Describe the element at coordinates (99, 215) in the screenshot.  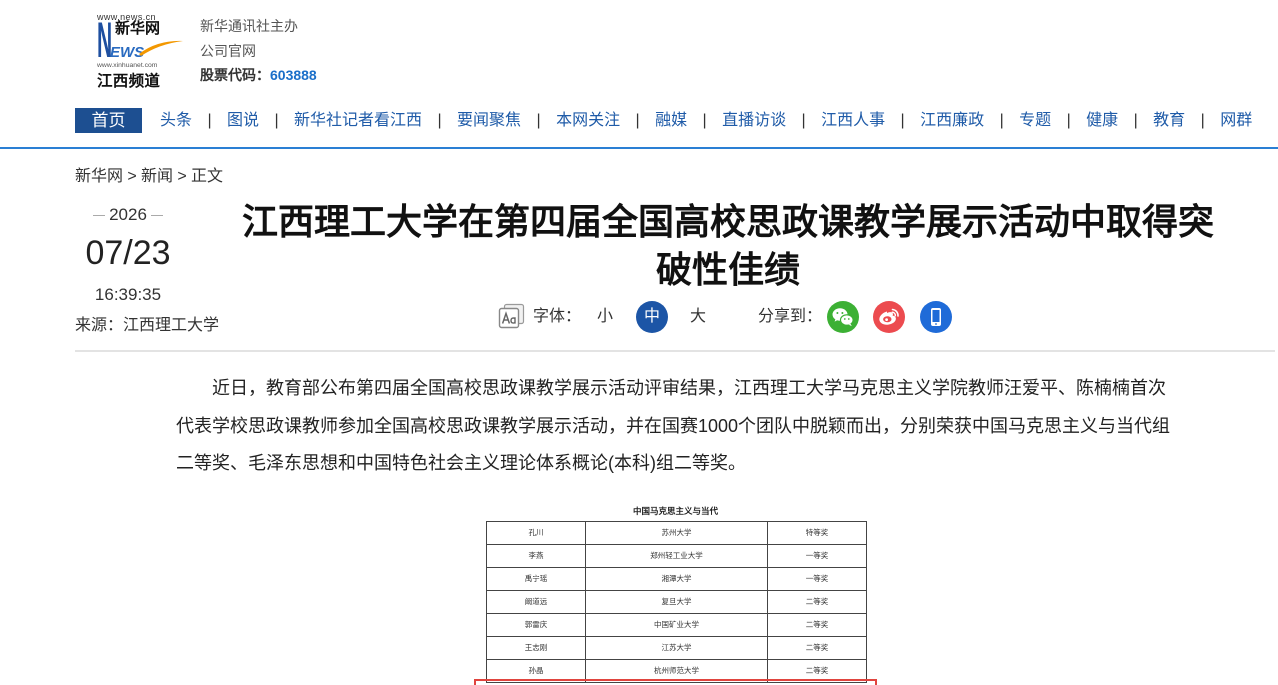
I see `year-rule-left` at that location.